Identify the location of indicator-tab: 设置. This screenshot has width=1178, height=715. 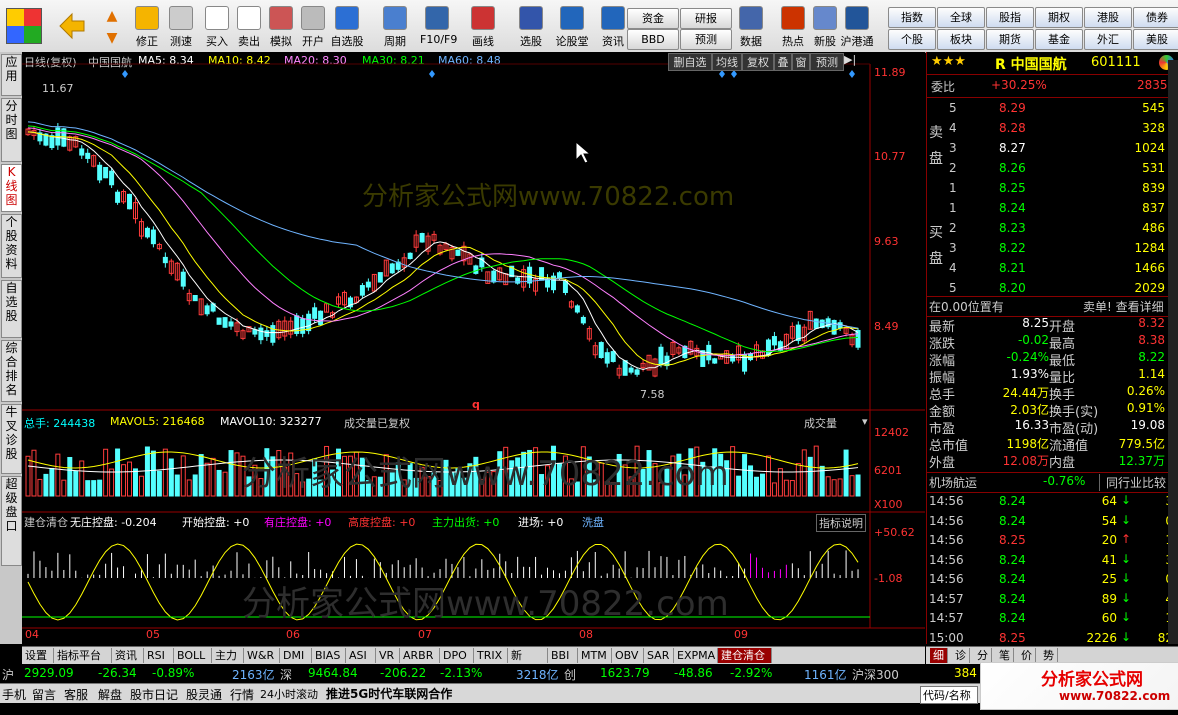
(38, 655).